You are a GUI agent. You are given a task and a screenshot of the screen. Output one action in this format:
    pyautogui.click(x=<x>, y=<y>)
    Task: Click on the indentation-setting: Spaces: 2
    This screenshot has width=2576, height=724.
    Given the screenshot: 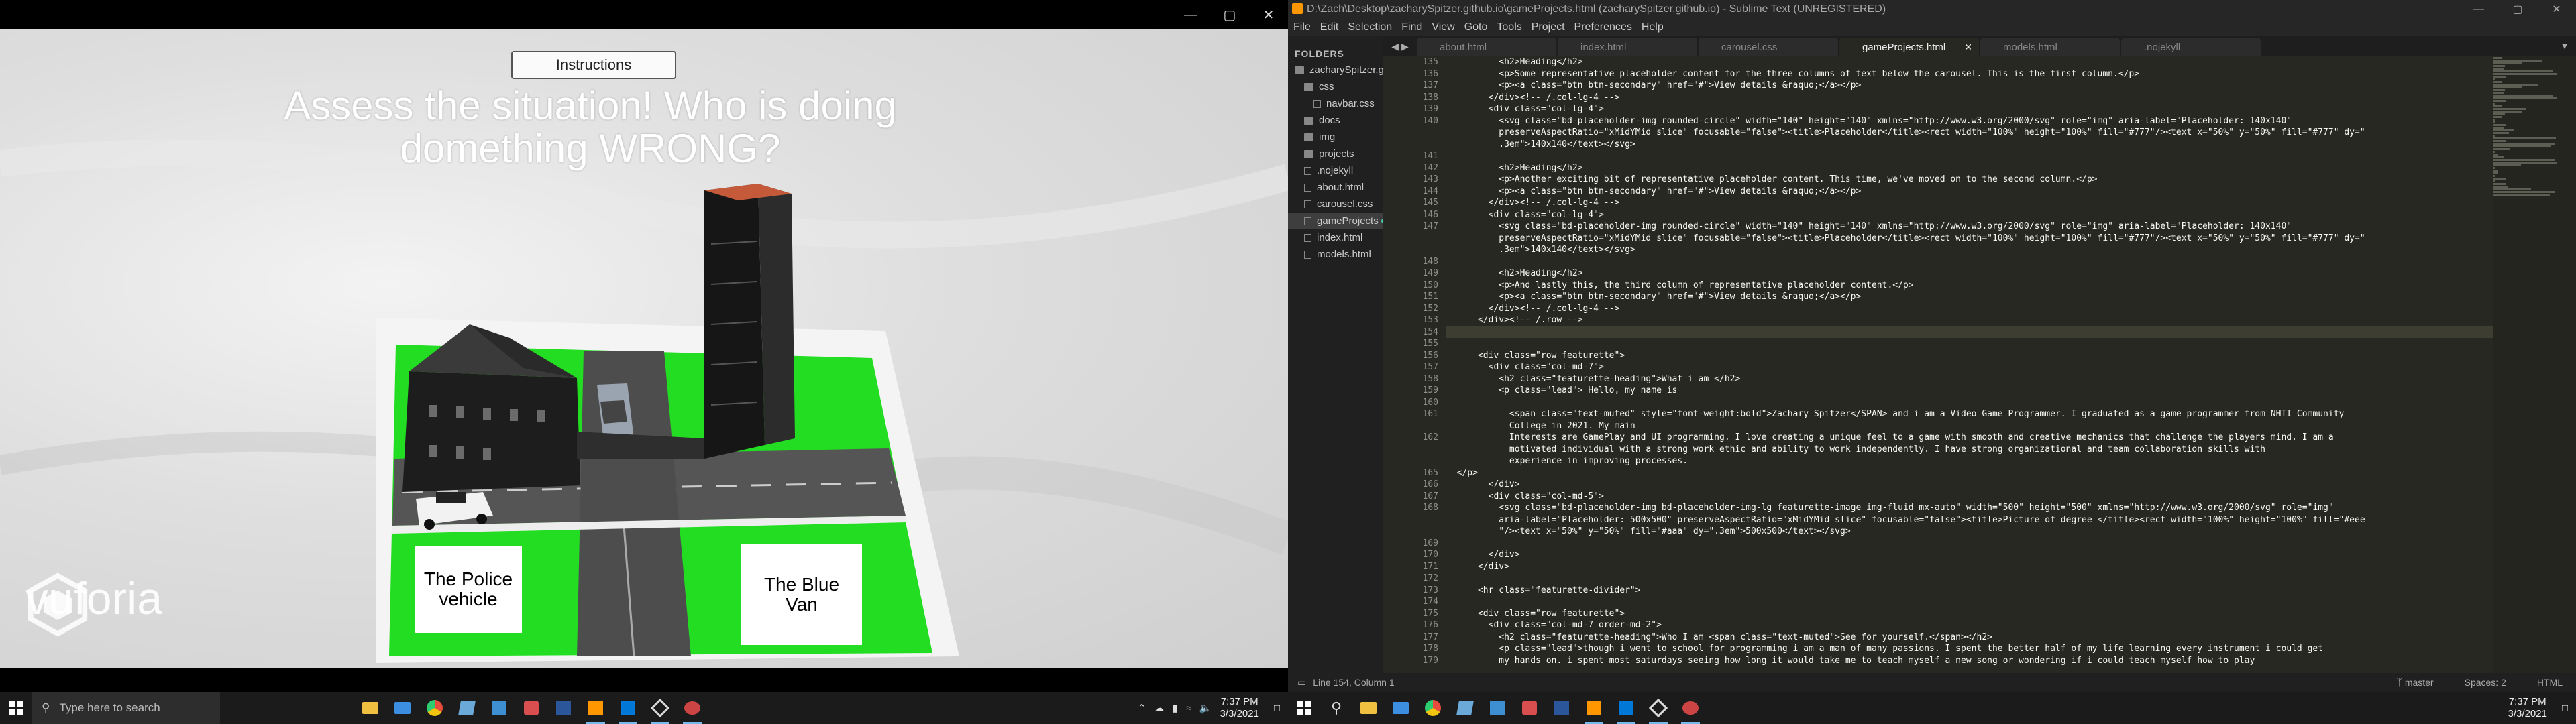 What is the action you would take?
    pyautogui.click(x=2485, y=682)
    